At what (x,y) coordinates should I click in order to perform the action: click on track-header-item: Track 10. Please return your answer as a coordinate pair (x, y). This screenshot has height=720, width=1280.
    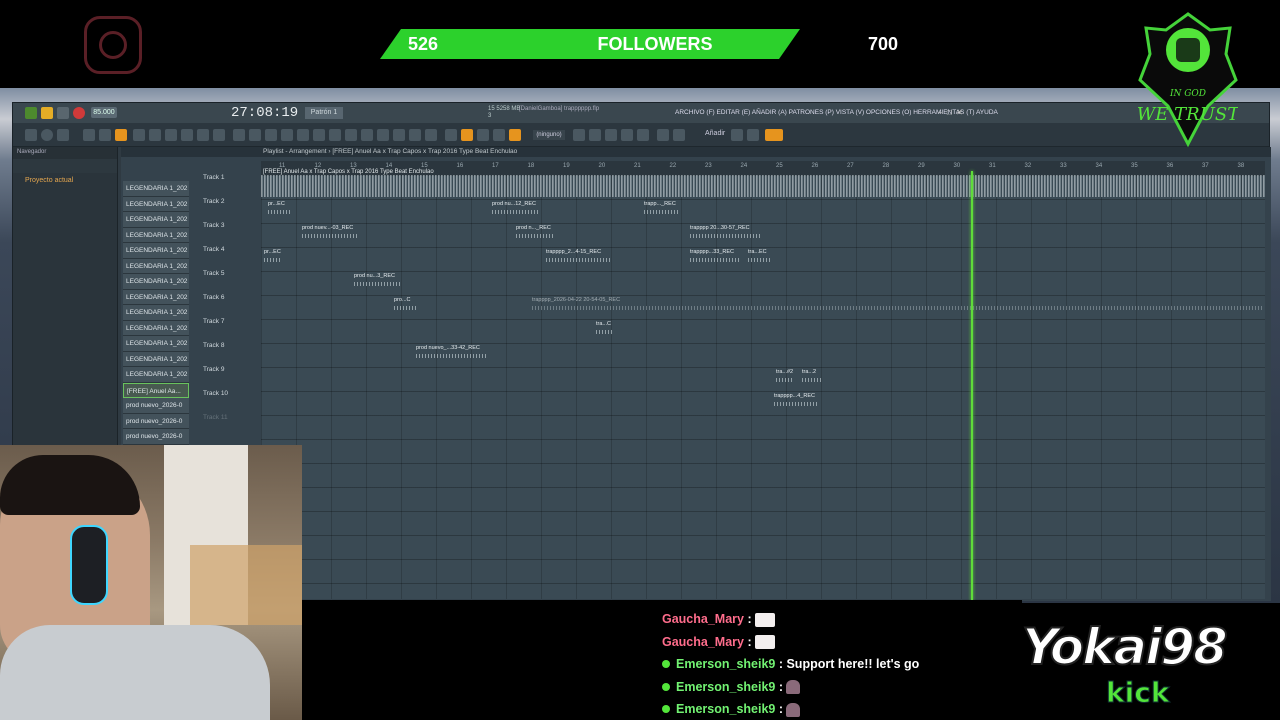
    Looking at the image, I should click on (229, 399).